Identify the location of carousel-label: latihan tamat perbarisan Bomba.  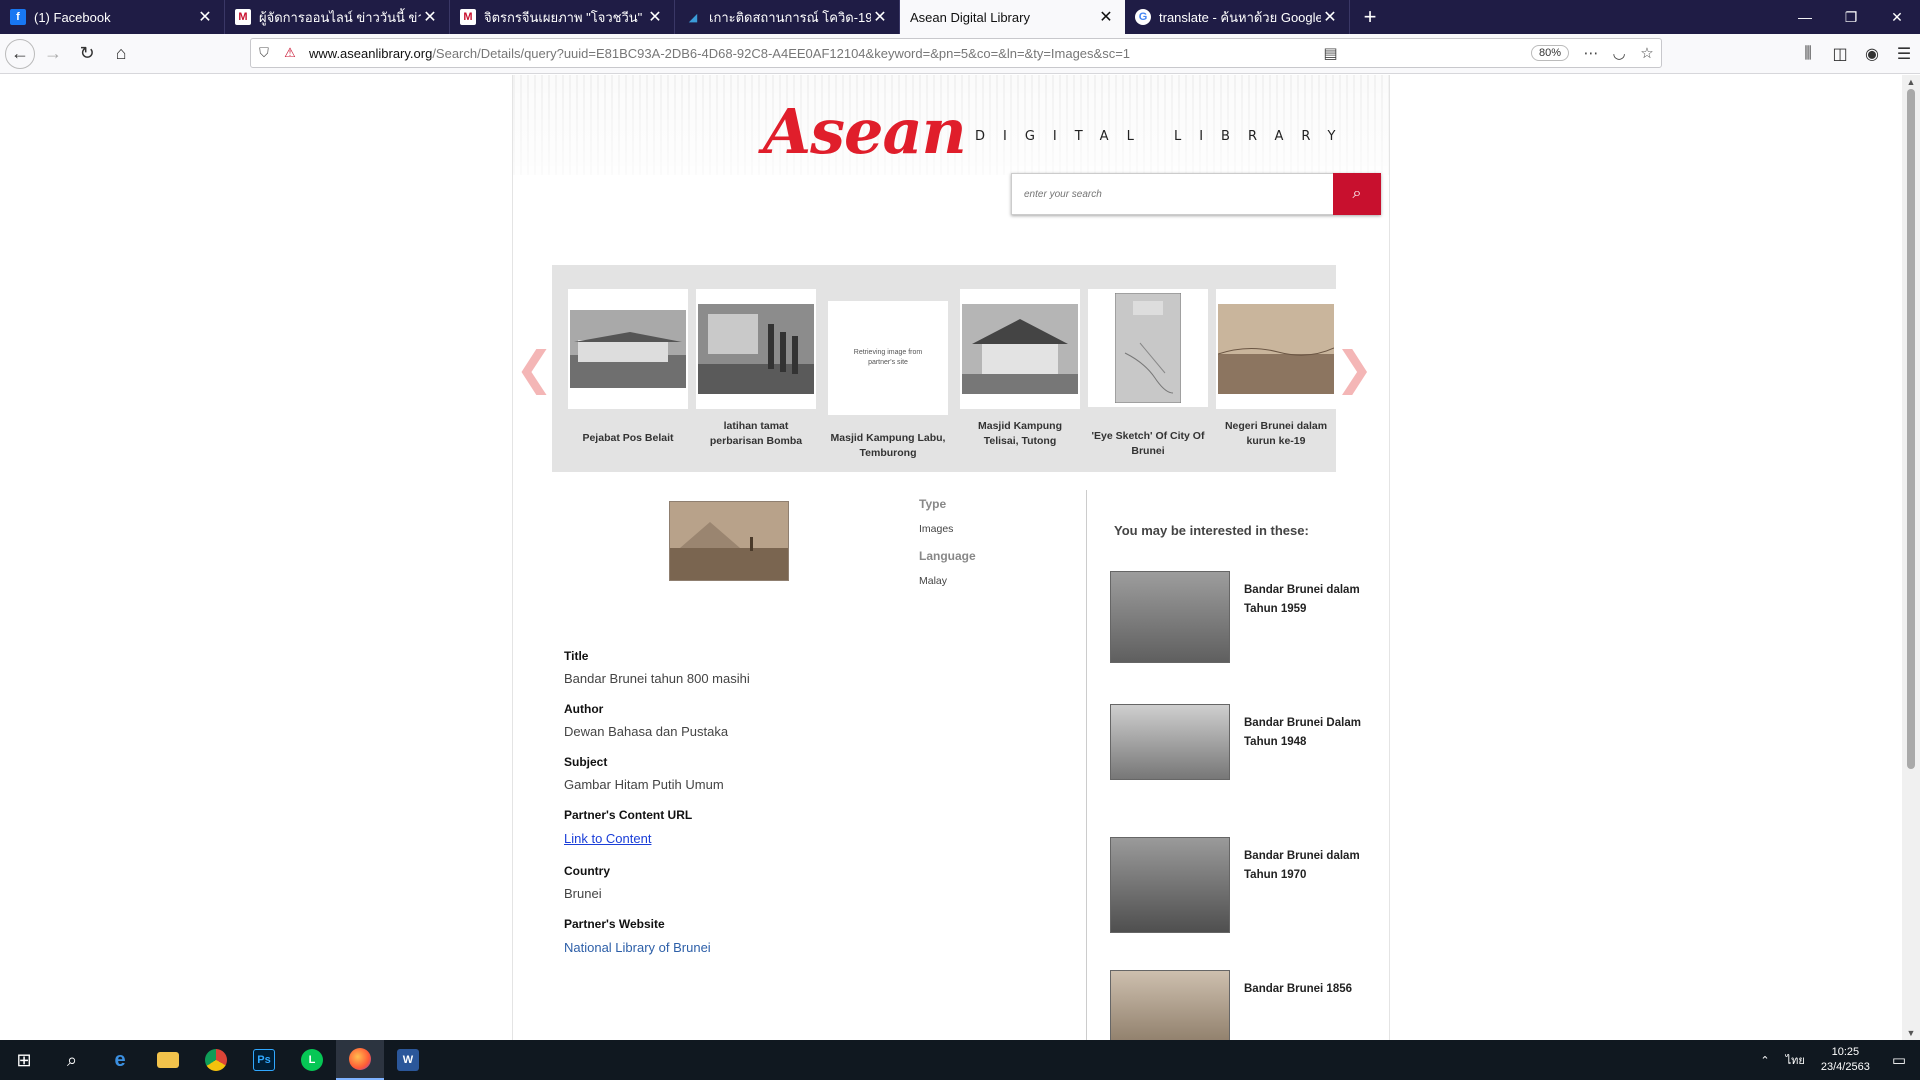
(756, 434).